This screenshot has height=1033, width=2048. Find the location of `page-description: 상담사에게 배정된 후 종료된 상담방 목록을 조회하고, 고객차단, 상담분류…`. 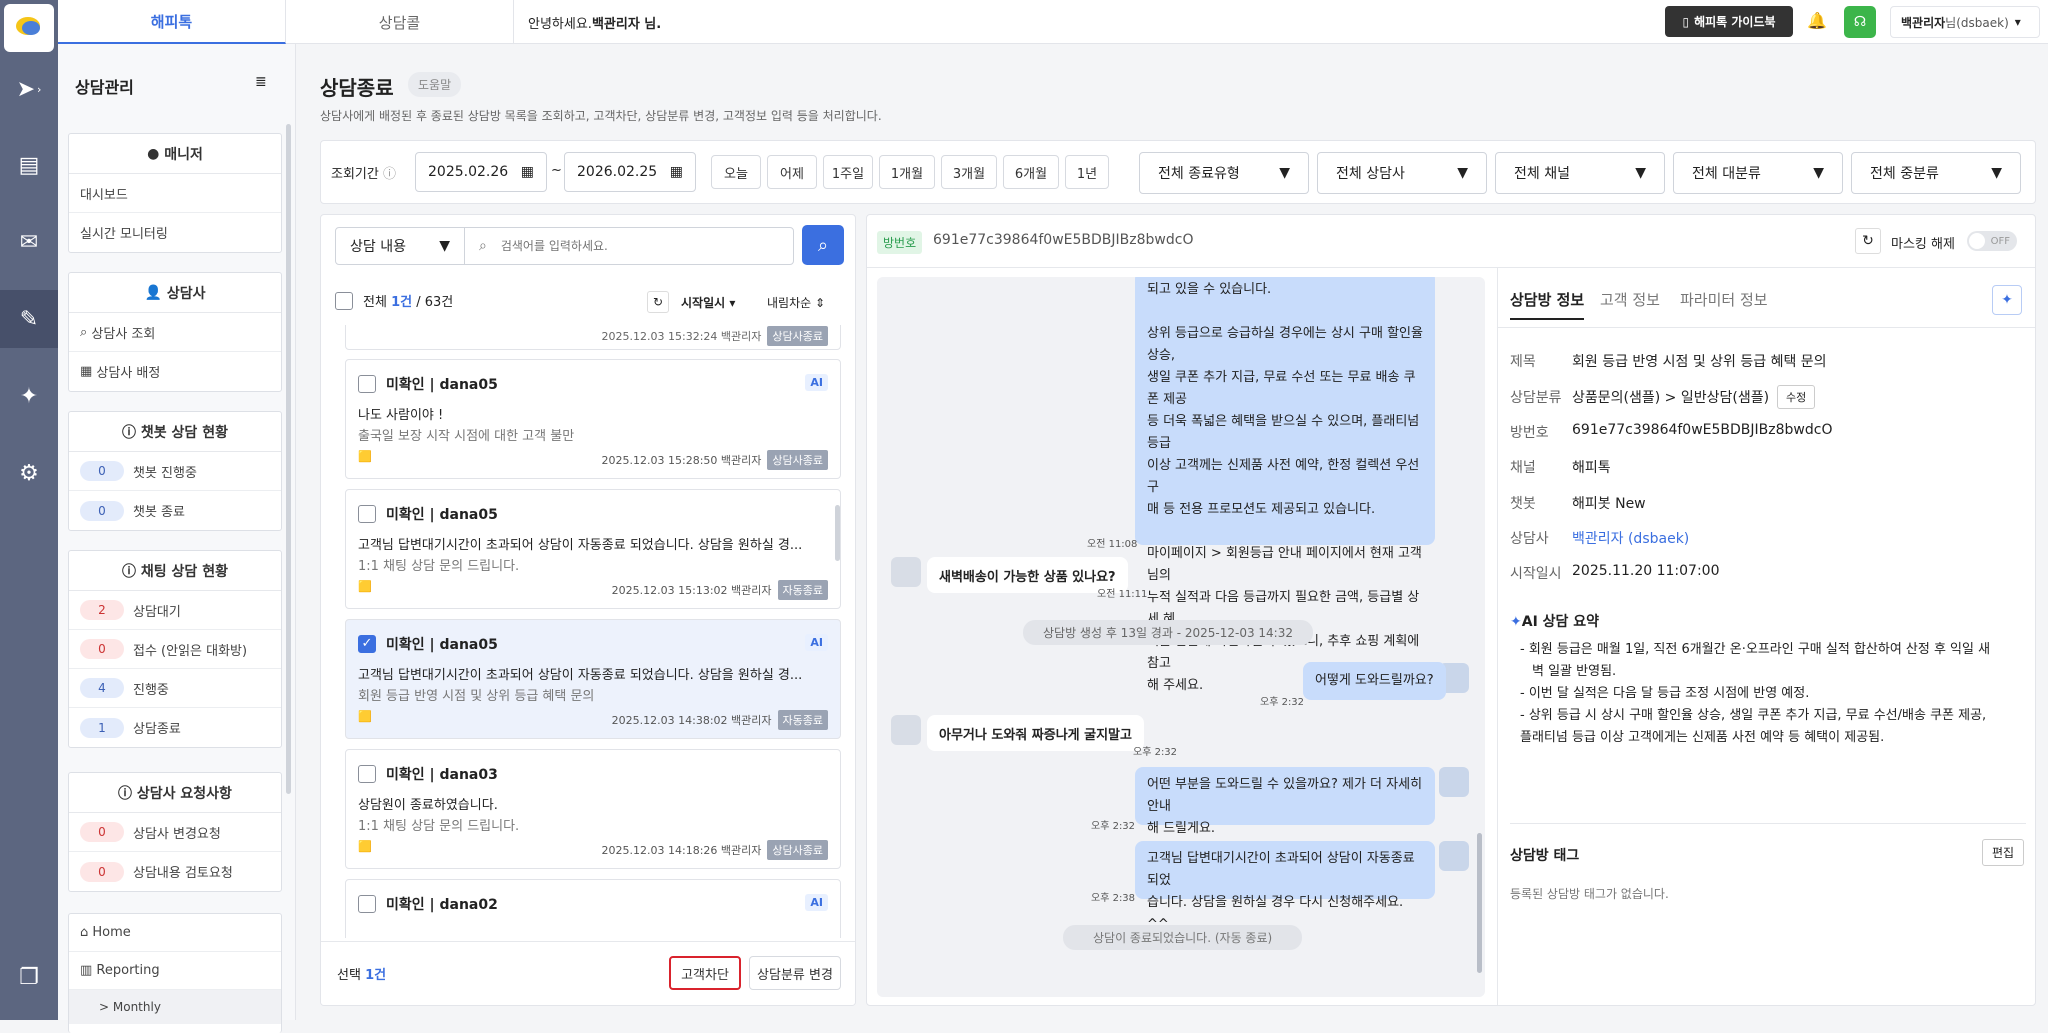

page-description: 상담사에게 배정된 후 종료된 상담방 목록을 조회하고, 고객차단, 상담분류… is located at coordinates (601, 116).